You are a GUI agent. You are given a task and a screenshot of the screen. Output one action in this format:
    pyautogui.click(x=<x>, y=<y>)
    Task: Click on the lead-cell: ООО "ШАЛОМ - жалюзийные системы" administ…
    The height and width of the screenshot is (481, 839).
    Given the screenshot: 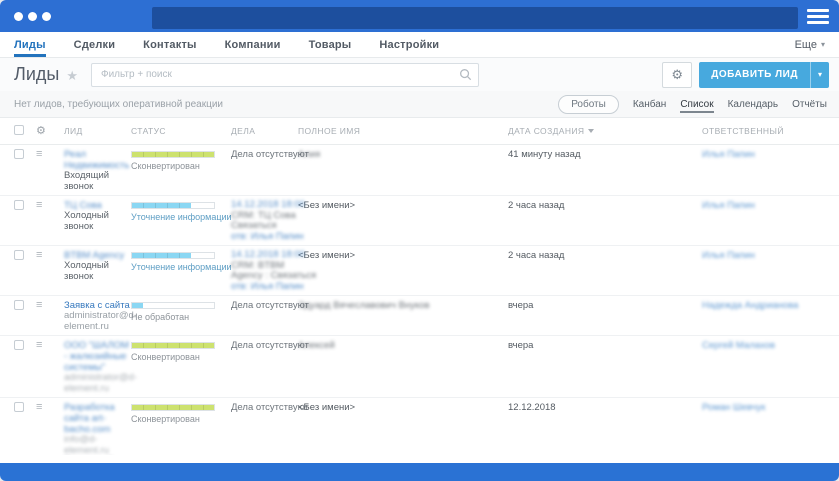 What is the action you would take?
    pyautogui.click(x=100, y=367)
    